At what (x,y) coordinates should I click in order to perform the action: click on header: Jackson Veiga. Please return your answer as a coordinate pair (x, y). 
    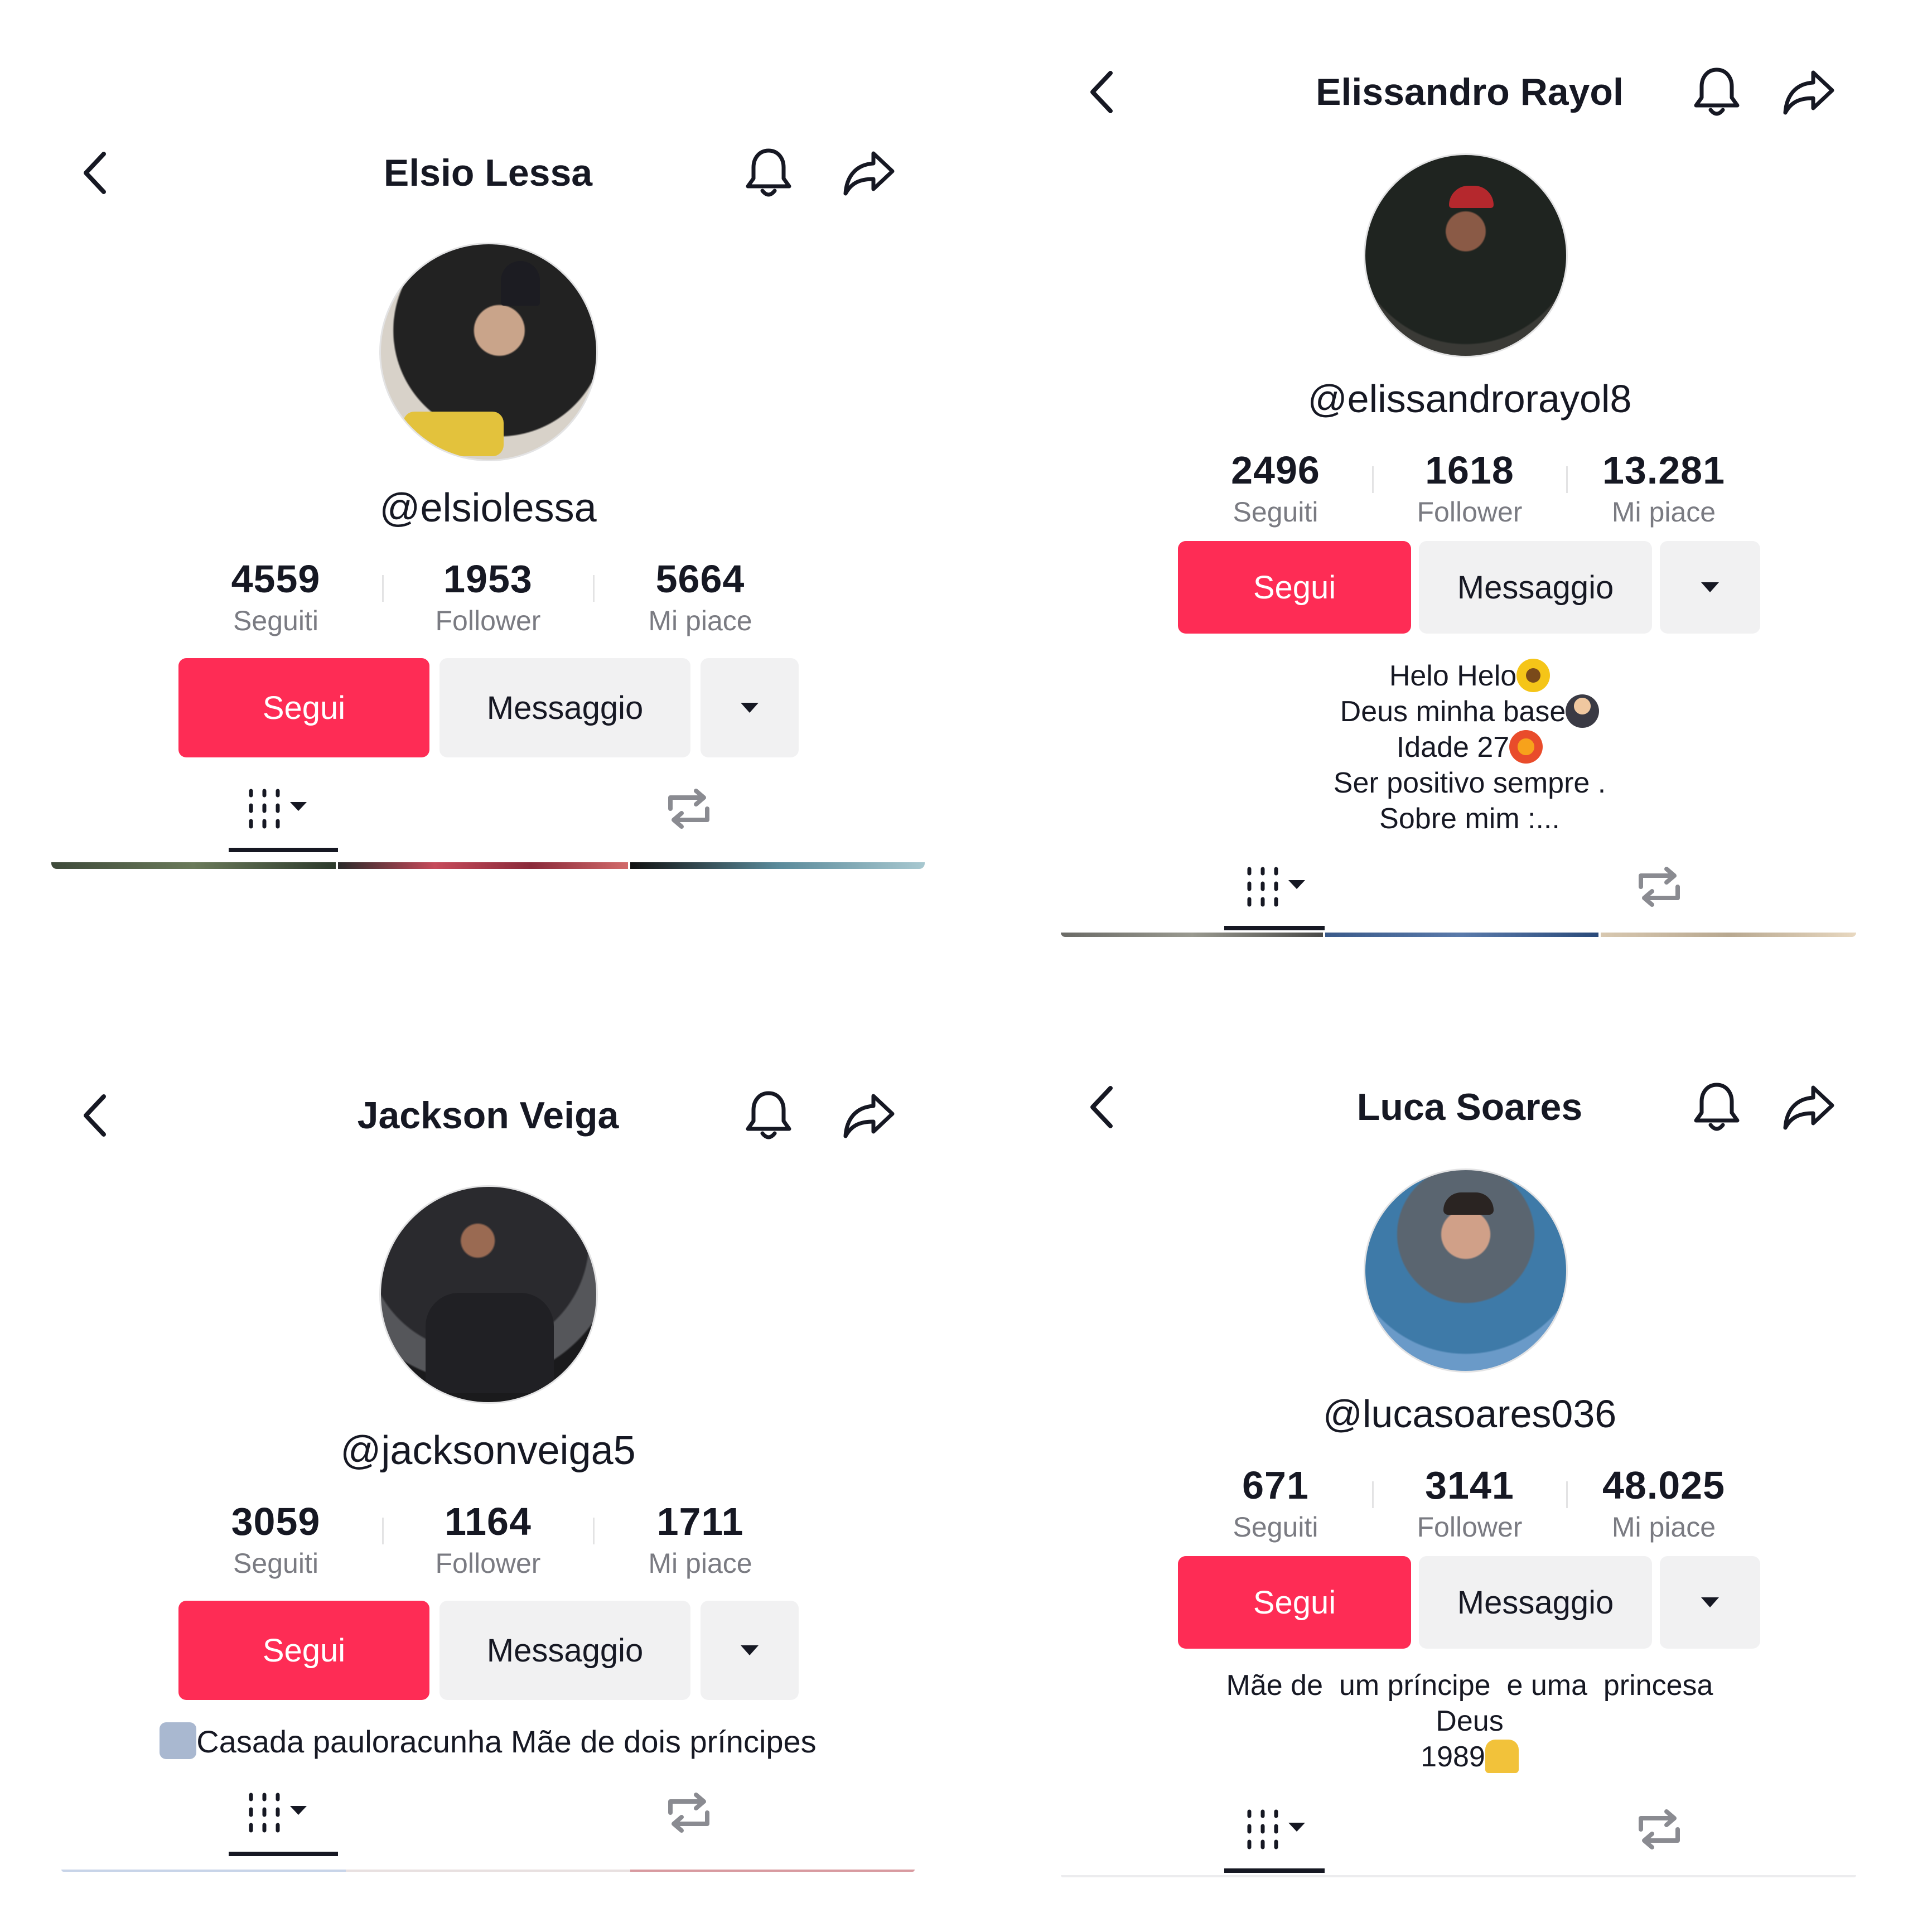
    Looking at the image, I should click on (488, 1115).